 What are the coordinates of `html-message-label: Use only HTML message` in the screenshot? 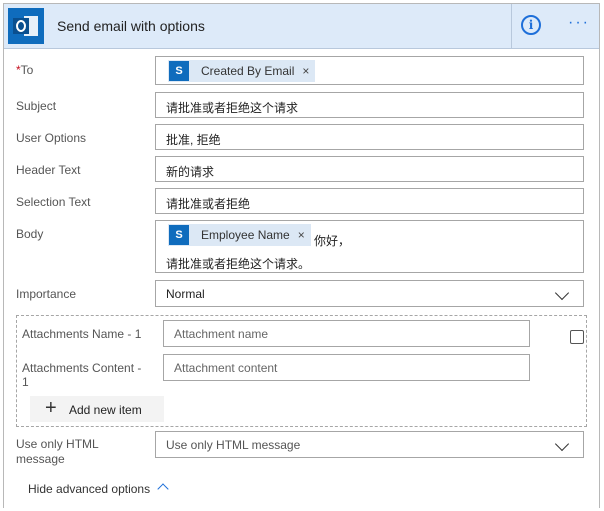 It's located at (57, 452).